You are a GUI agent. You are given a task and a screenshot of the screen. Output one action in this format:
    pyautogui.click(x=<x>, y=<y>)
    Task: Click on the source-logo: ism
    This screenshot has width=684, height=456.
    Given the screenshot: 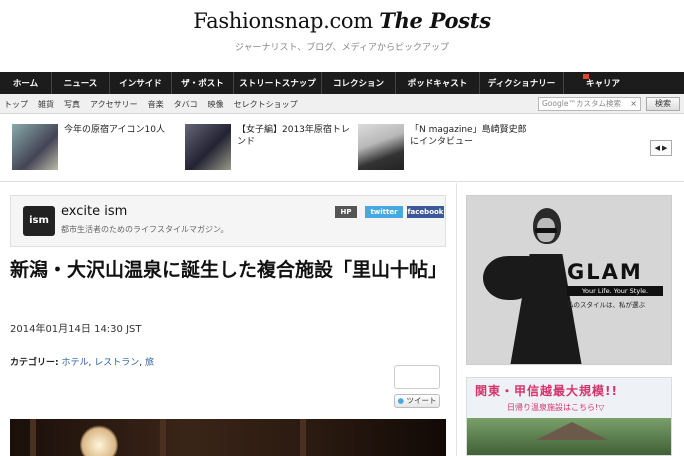 What is the action you would take?
    pyautogui.click(x=39, y=221)
    